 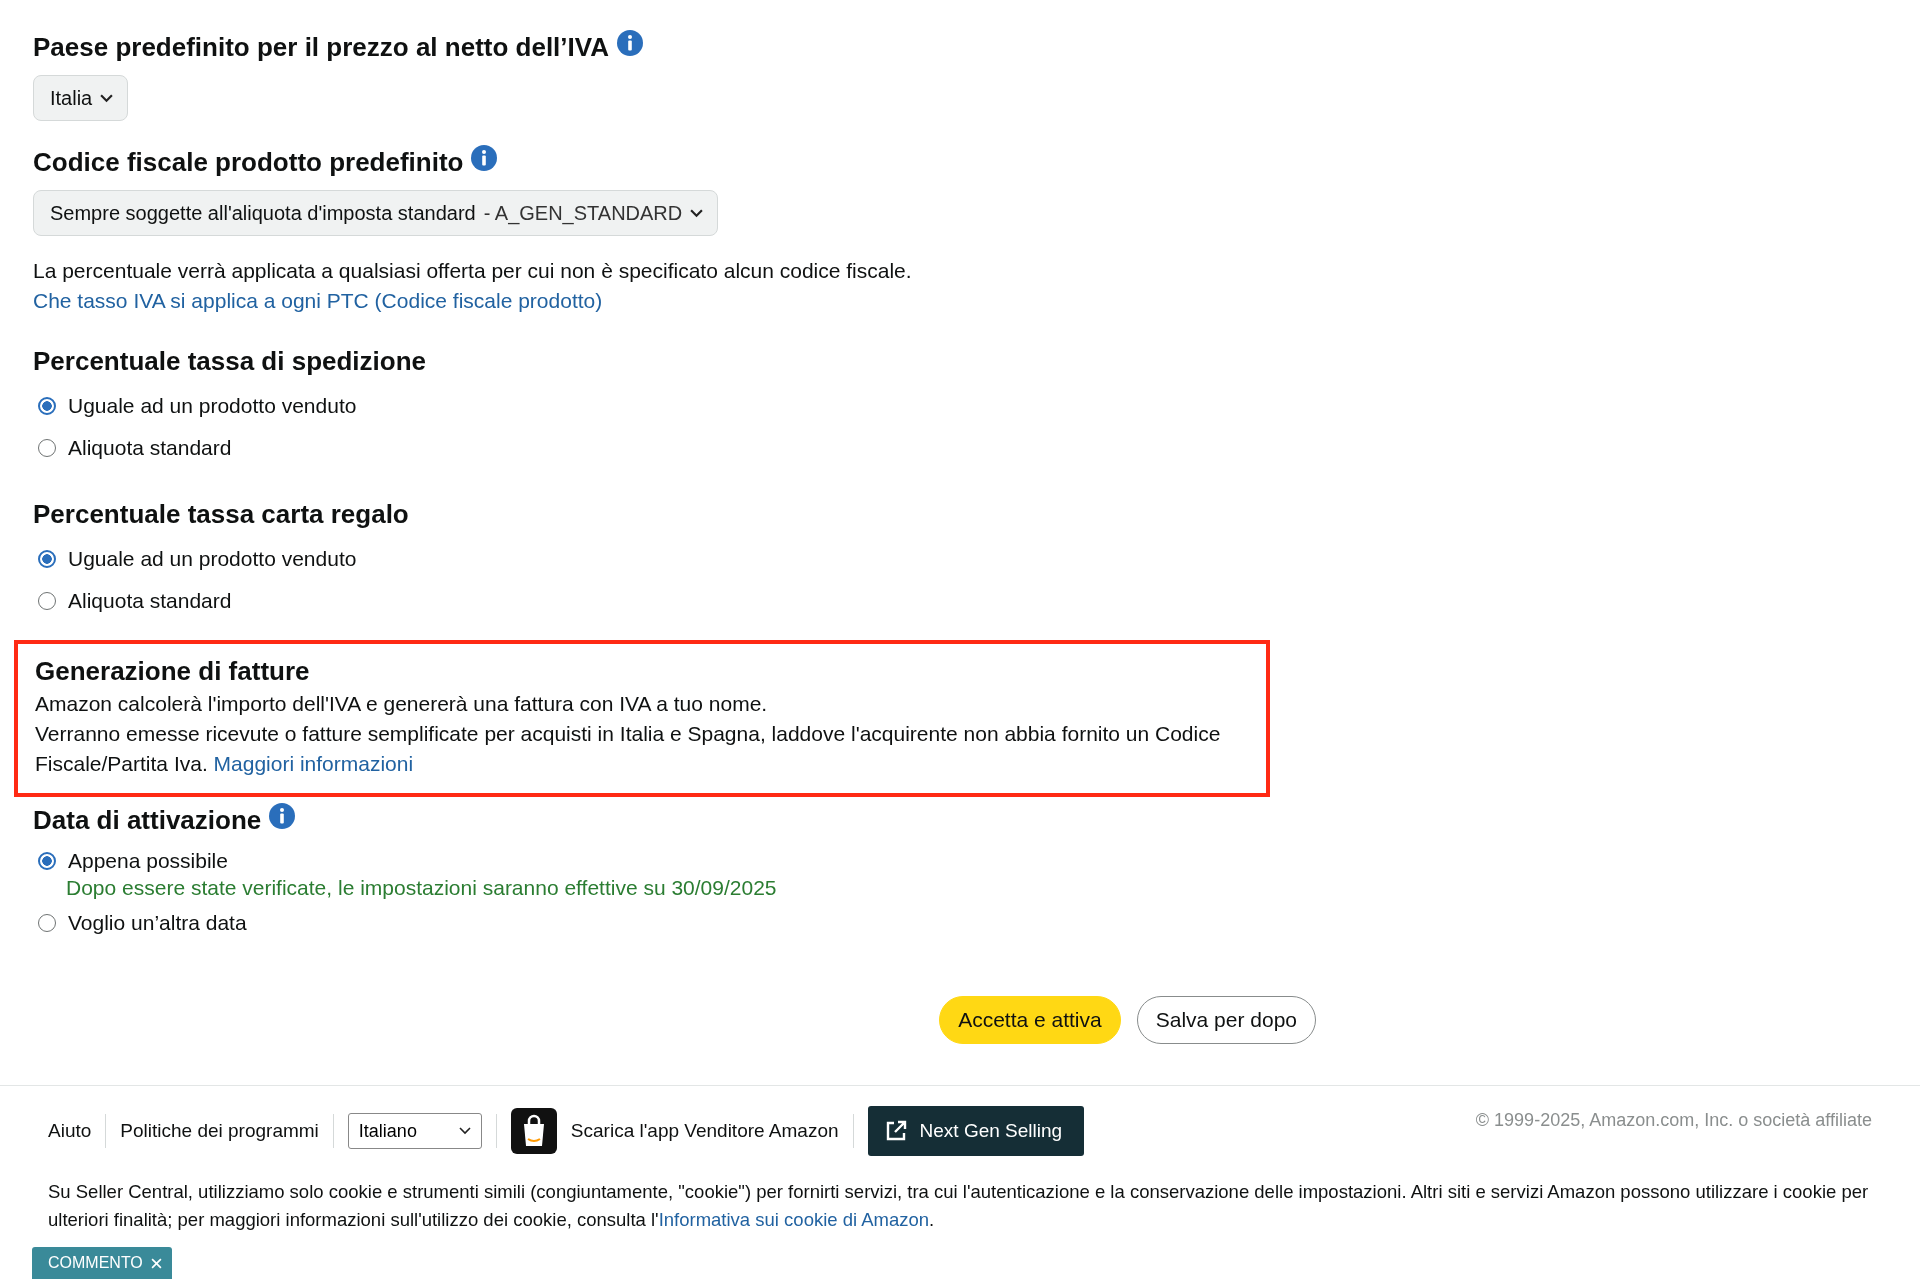 What do you see at coordinates (70, 1131) in the screenshot?
I see `footer-link: Aiuto` at bounding box center [70, 1131].